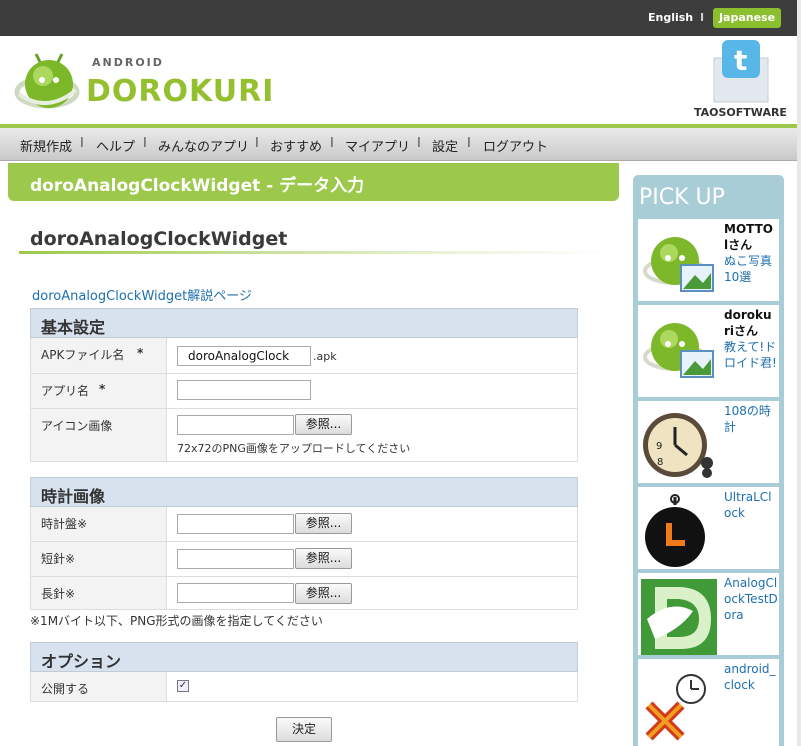  Describe the element at coordinates (675, 530) in the screenshot. I see `black-clock-icon` at that location.